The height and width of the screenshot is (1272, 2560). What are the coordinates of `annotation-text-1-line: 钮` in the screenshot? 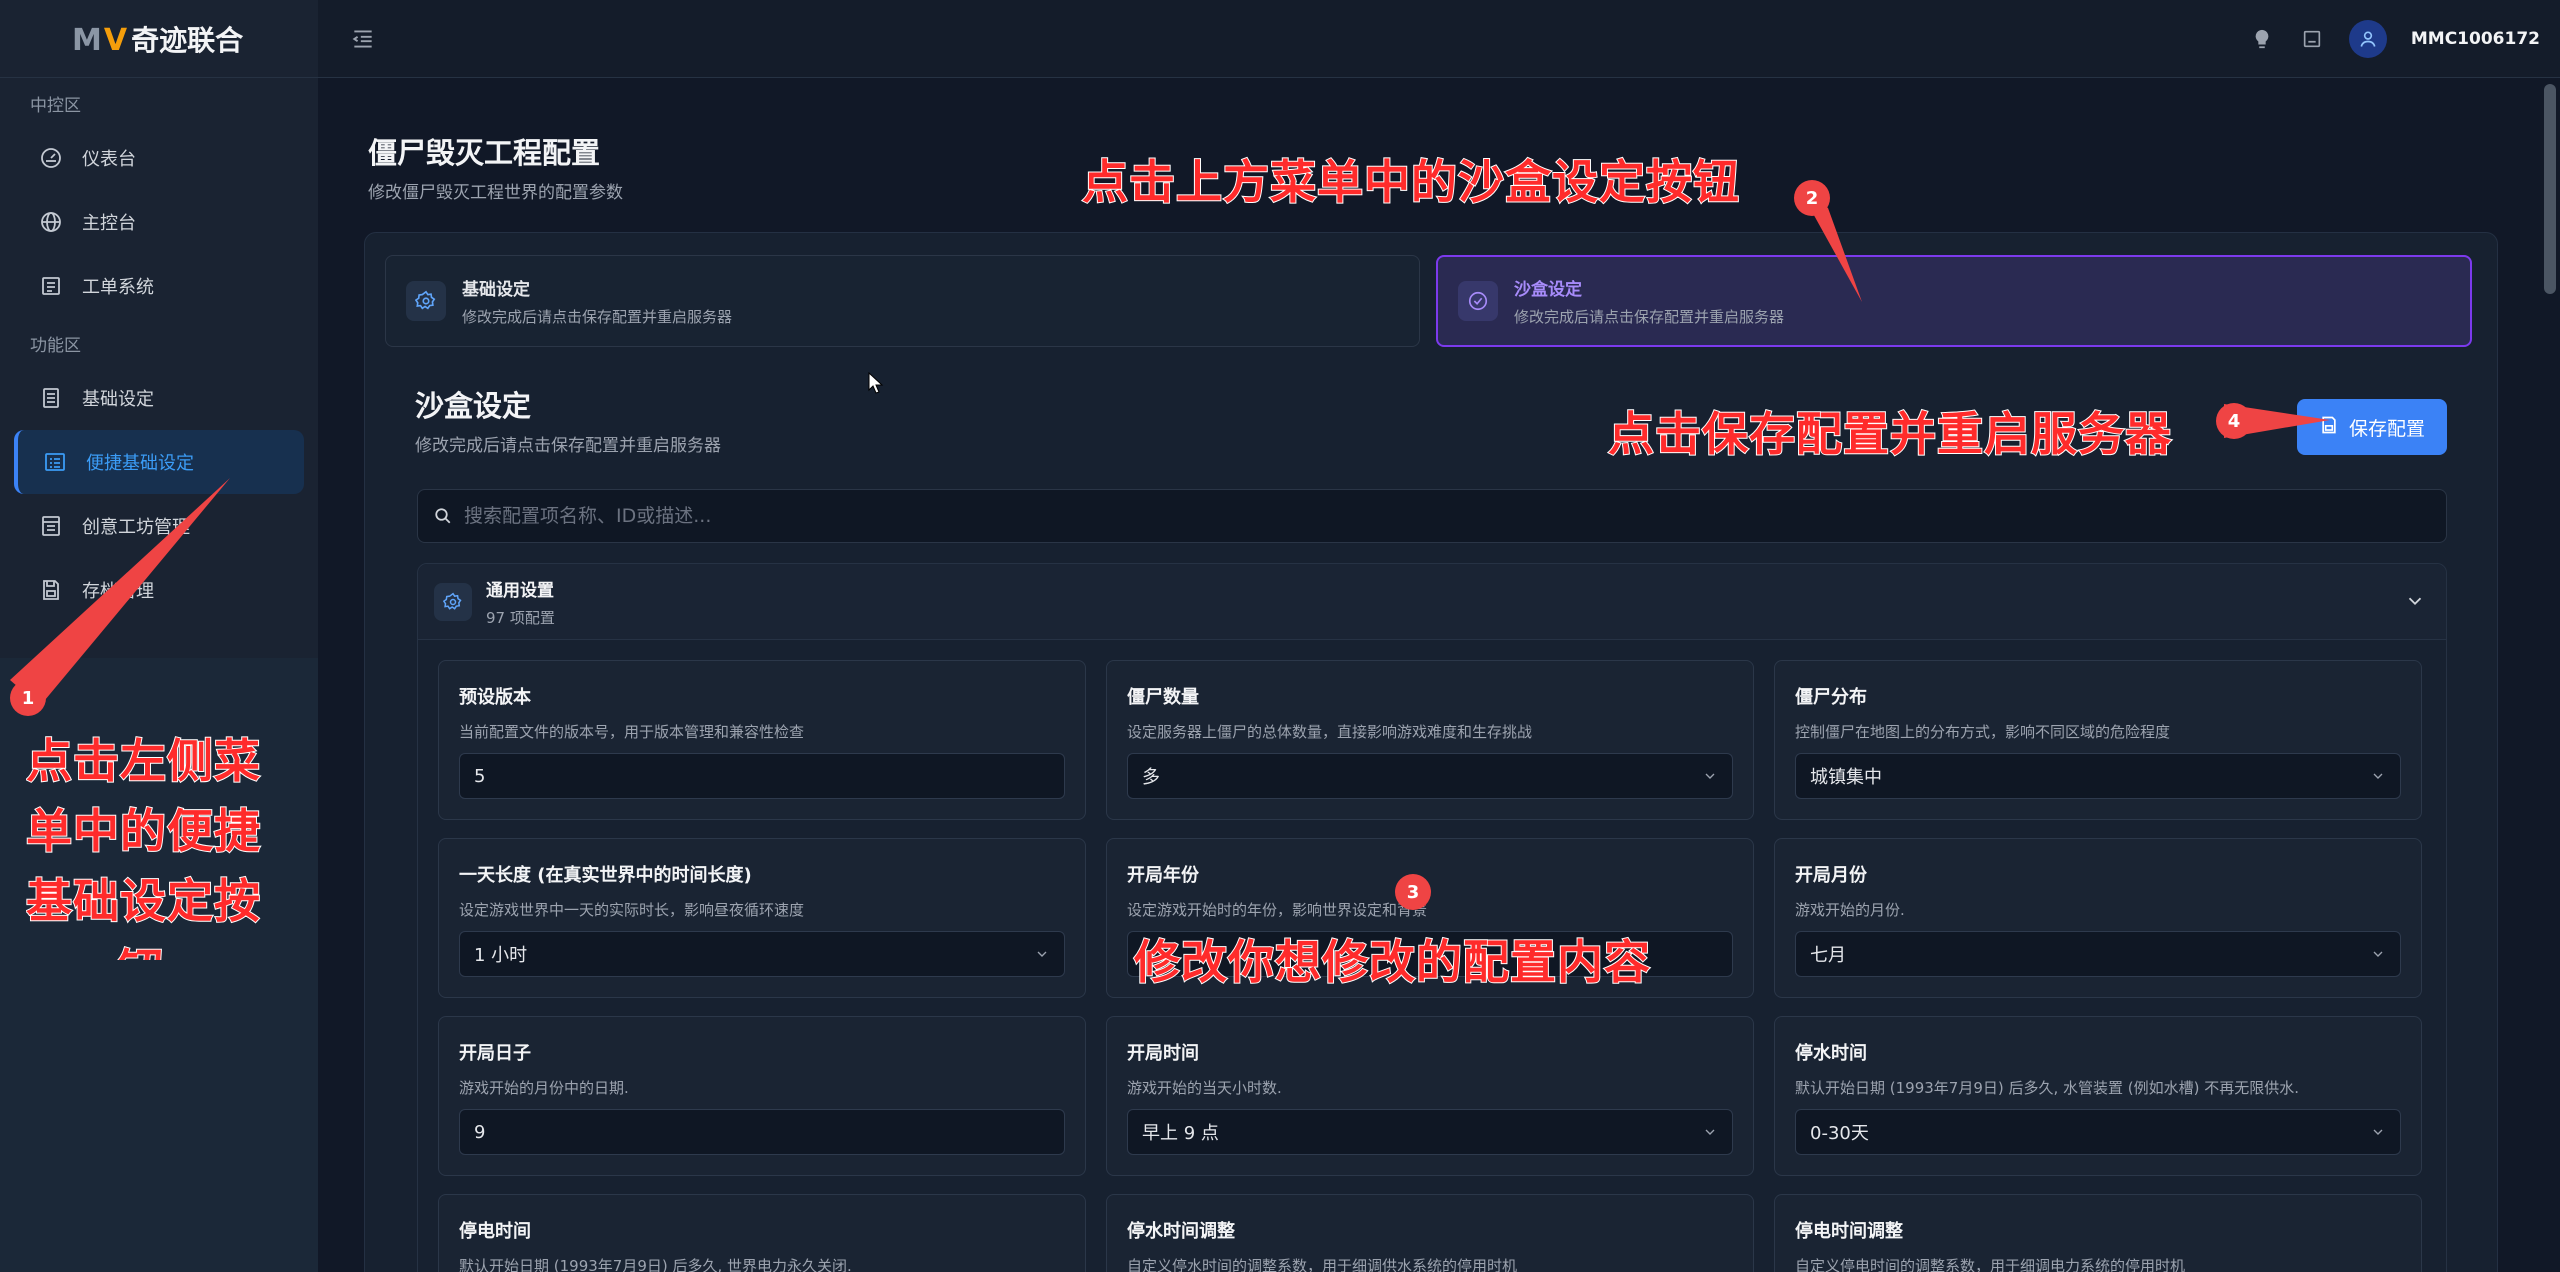 It's located at (156, 948).